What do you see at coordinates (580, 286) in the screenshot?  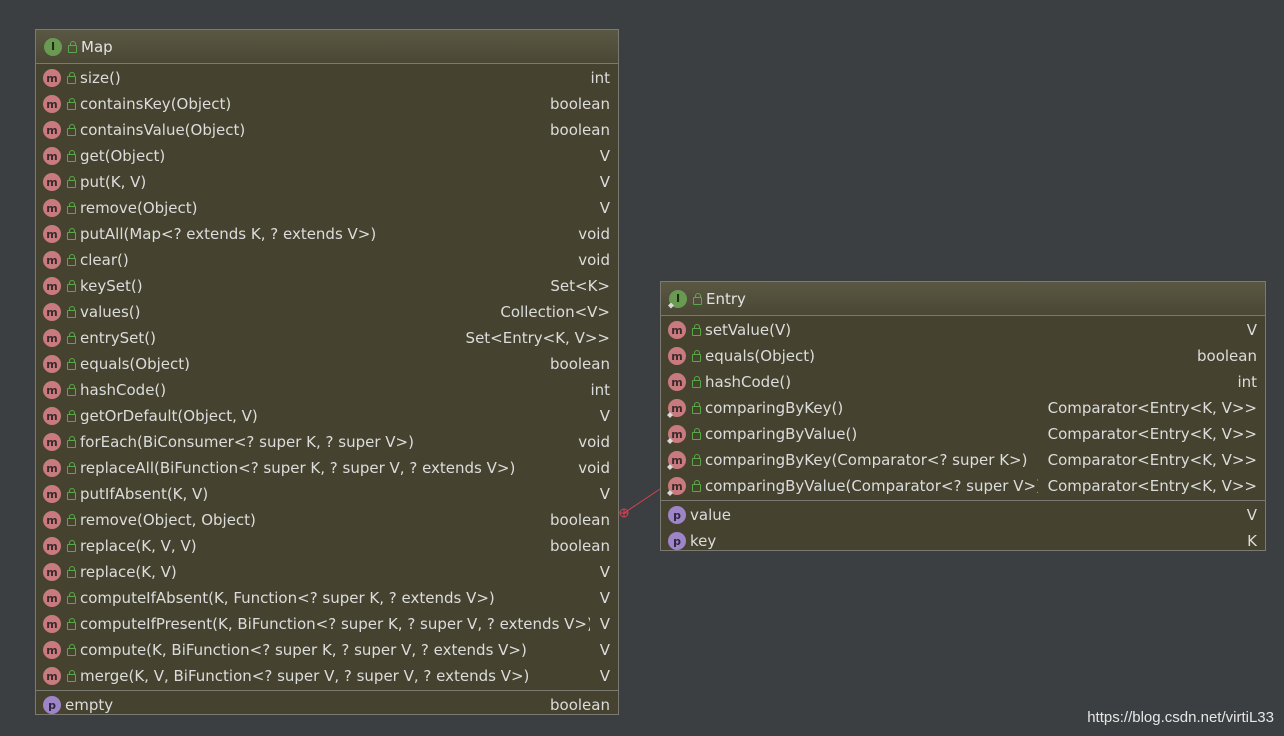 I see `method-return-type: Set<K>` at bounding box center [580, 286].